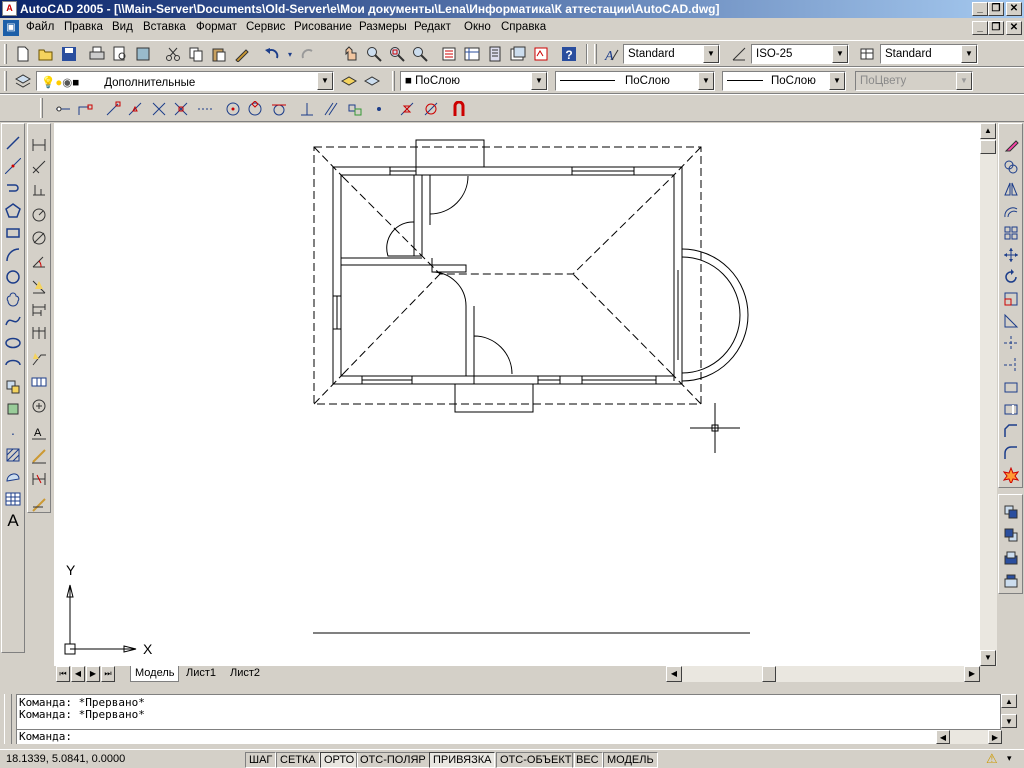 This screenshot has height=768, width=1024. I want to click on document-icon: ▣, so click(11, 28).